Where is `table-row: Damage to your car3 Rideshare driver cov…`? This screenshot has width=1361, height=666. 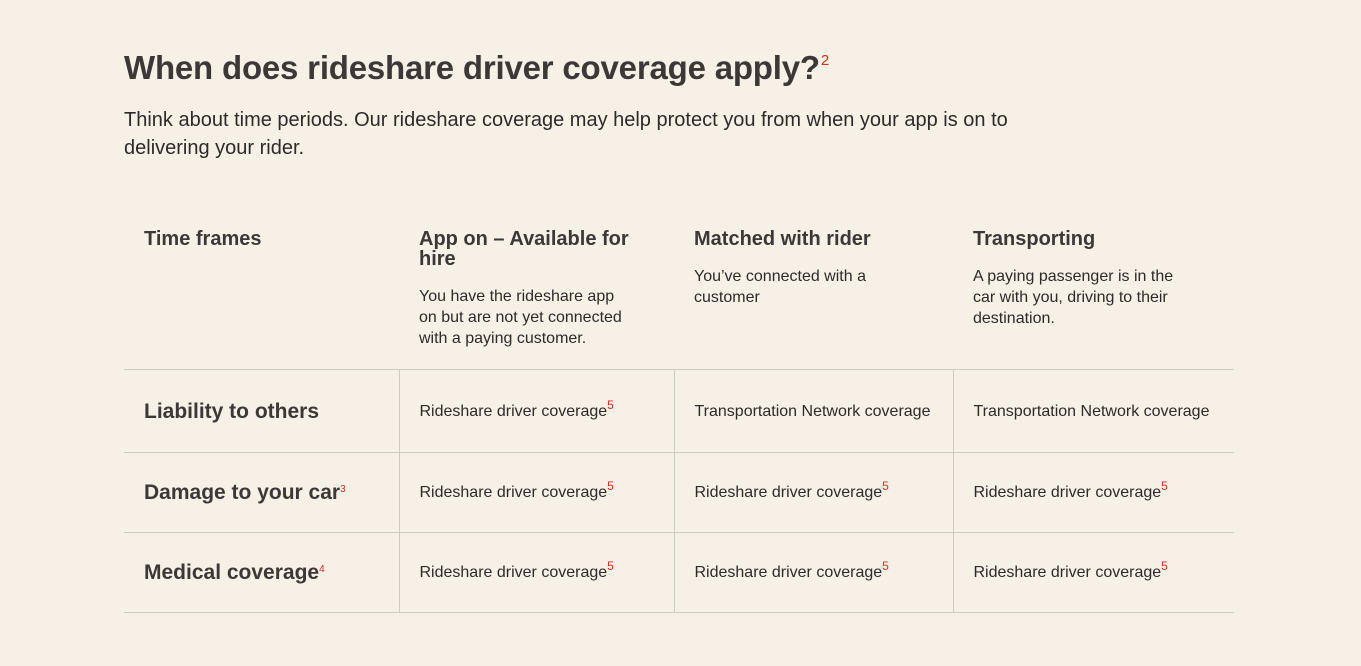 table-row: Damage to your car3 Rideshare driver cov… is located at coordinates (679, 492).